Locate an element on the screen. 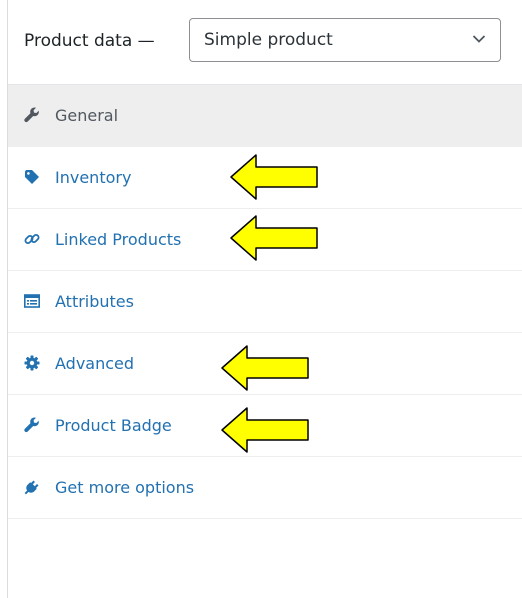 The width and height of the screenshot is (522, 598). list-icon is located at coordinates (32, 301).